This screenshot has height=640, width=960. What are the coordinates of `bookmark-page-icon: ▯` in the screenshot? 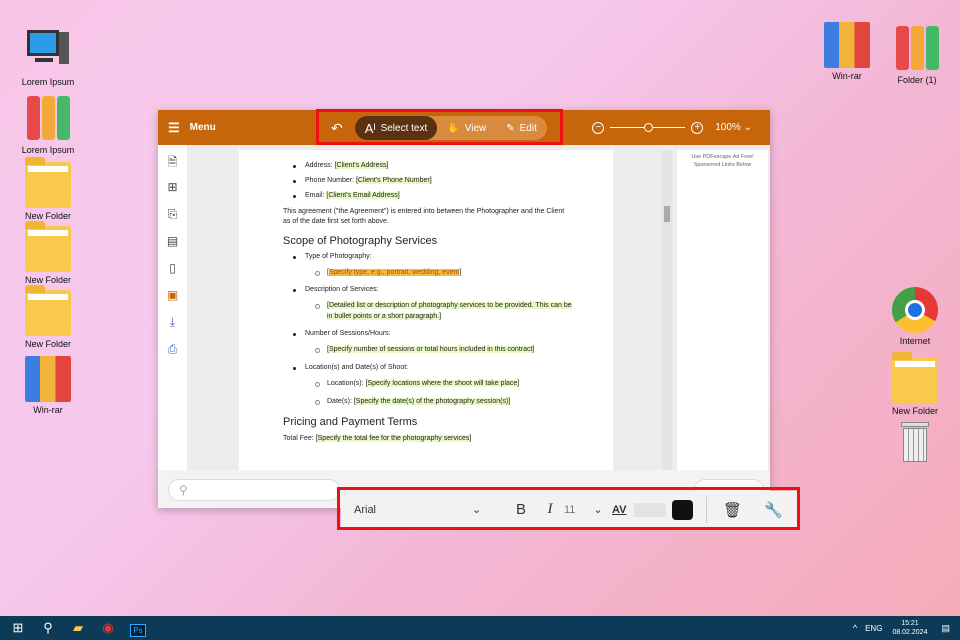 It's located at (172, 270).